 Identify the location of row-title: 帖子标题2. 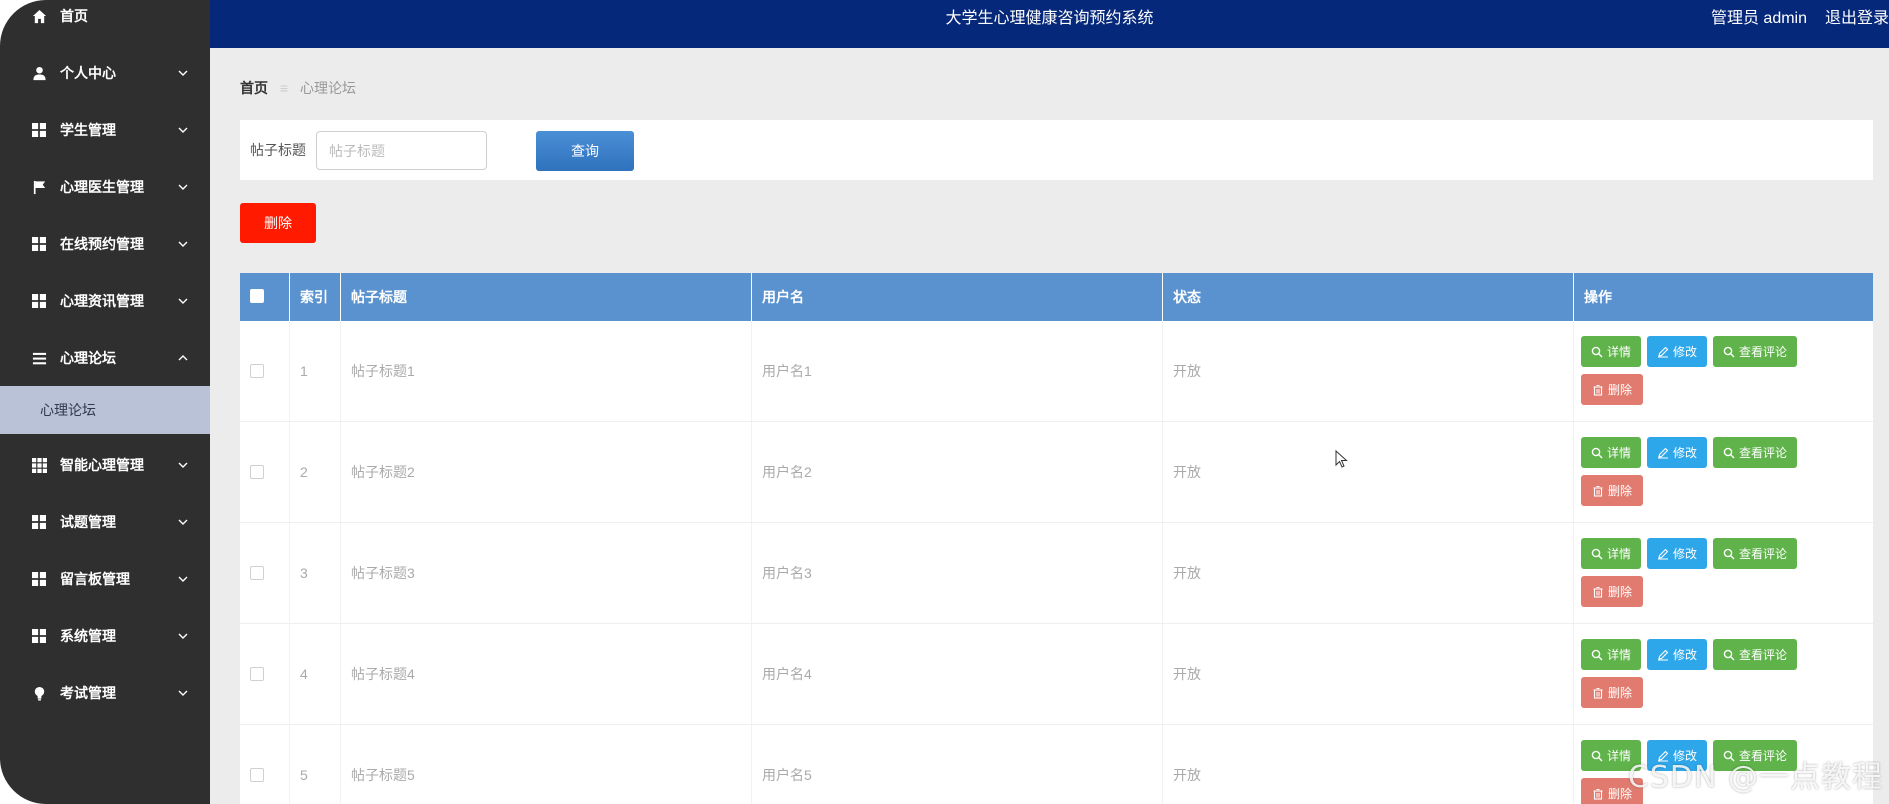
(546, 472).